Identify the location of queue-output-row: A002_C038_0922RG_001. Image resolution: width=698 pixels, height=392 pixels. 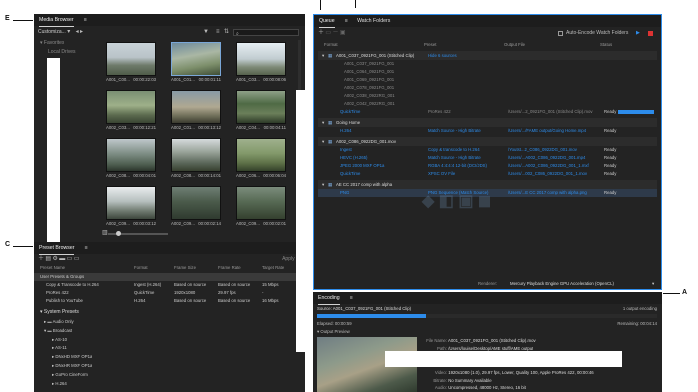
(487, 96).